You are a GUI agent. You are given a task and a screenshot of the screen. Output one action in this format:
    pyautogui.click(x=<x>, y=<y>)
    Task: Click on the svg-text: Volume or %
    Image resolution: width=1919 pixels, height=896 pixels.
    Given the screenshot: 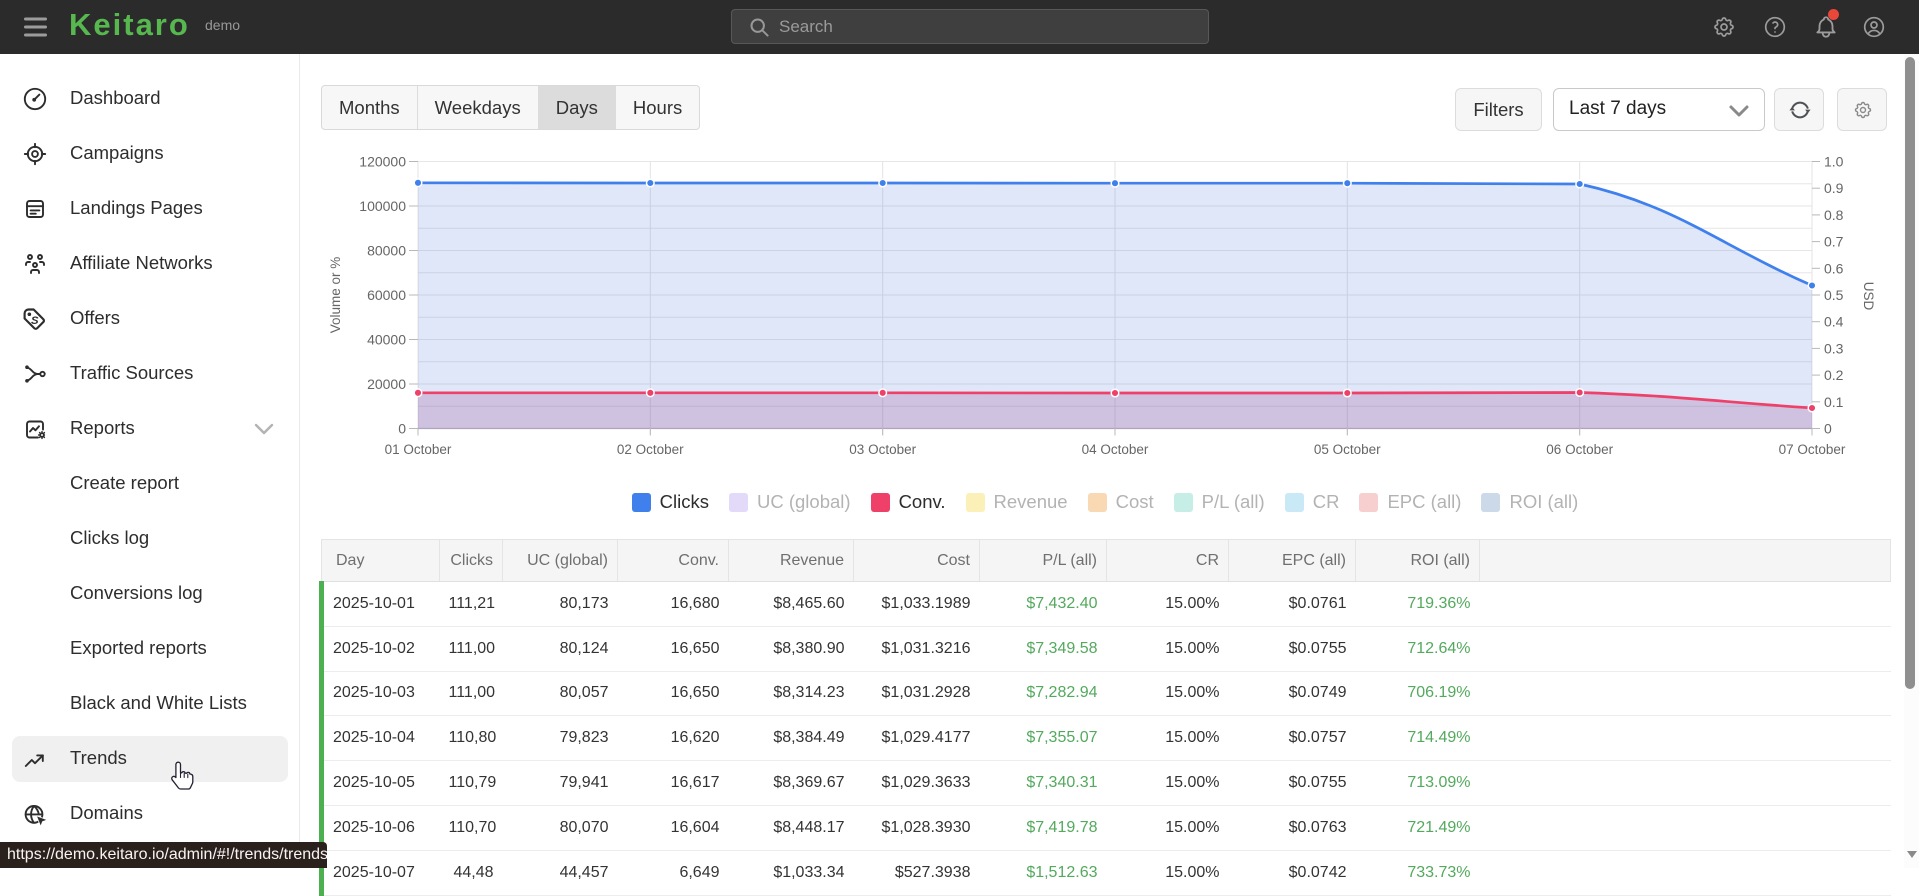 What is the action you would take?
    pyautogui.click(x=335, y=295)
    